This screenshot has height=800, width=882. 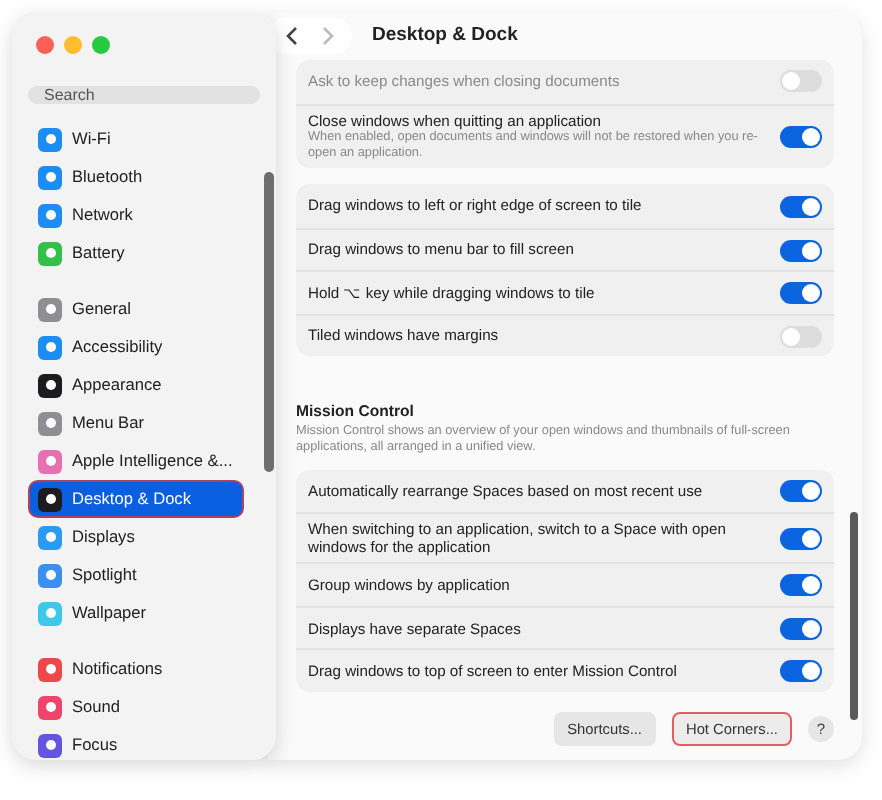 What do you see at coordinates (144, 95) in the screenshot?
I see `search-field: Search` at bounding box center [144, 95].